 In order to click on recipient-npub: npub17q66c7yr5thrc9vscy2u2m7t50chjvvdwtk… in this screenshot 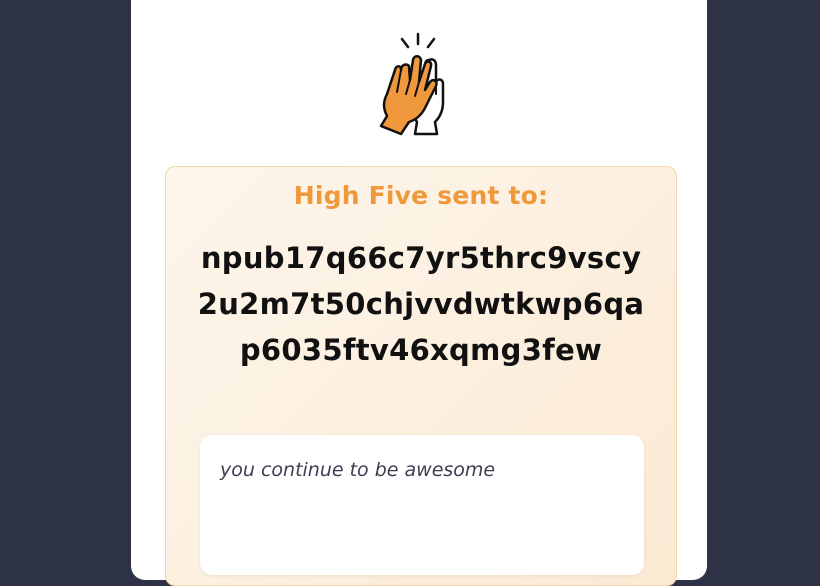, I will do `click(421, 304)`.